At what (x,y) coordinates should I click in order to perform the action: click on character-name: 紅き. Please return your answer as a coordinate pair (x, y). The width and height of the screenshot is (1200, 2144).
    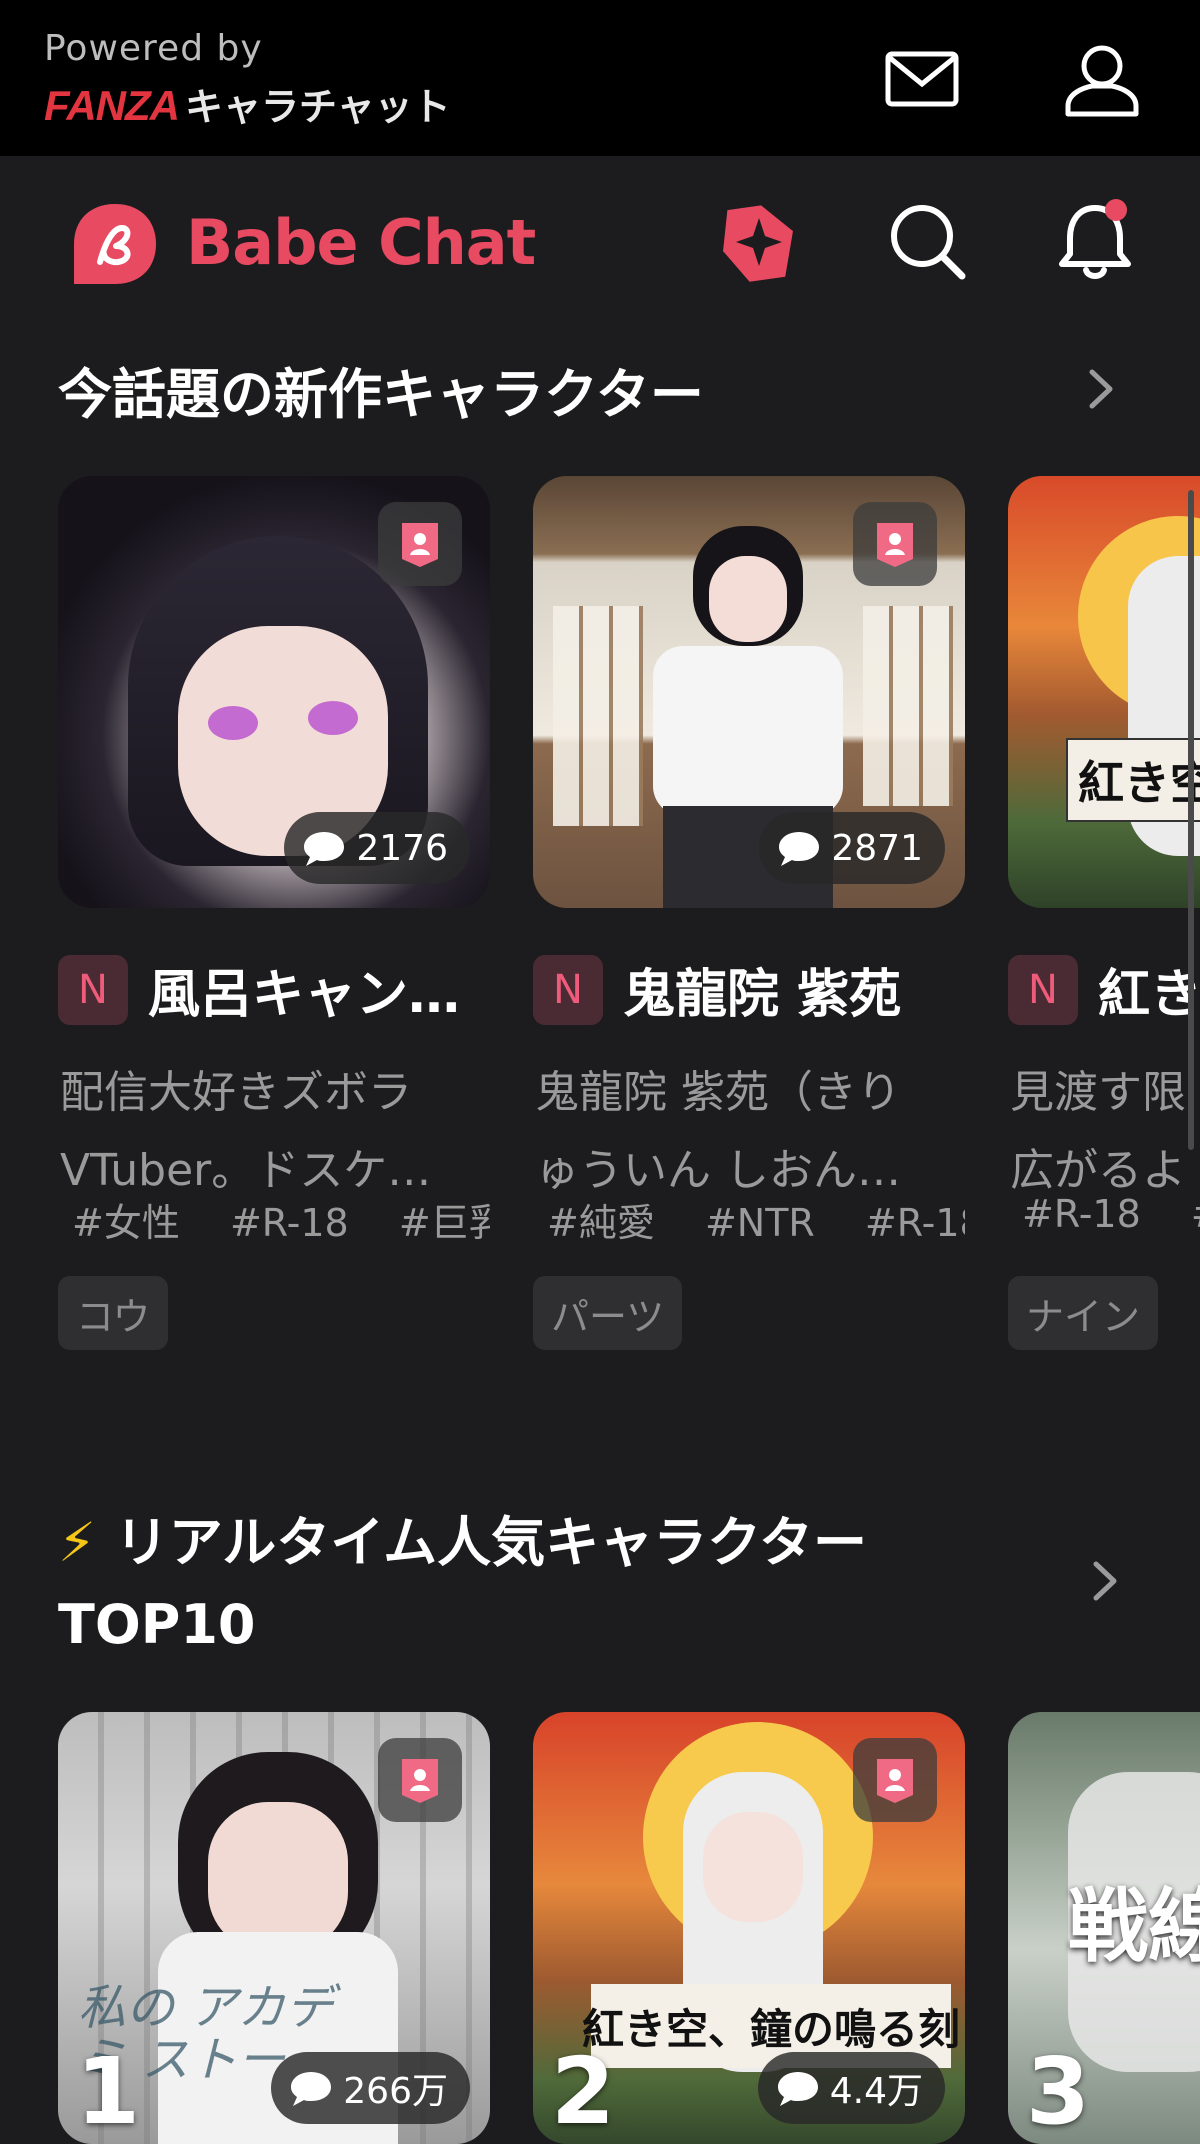
    Looking at the image, I should click on (1149, 989).